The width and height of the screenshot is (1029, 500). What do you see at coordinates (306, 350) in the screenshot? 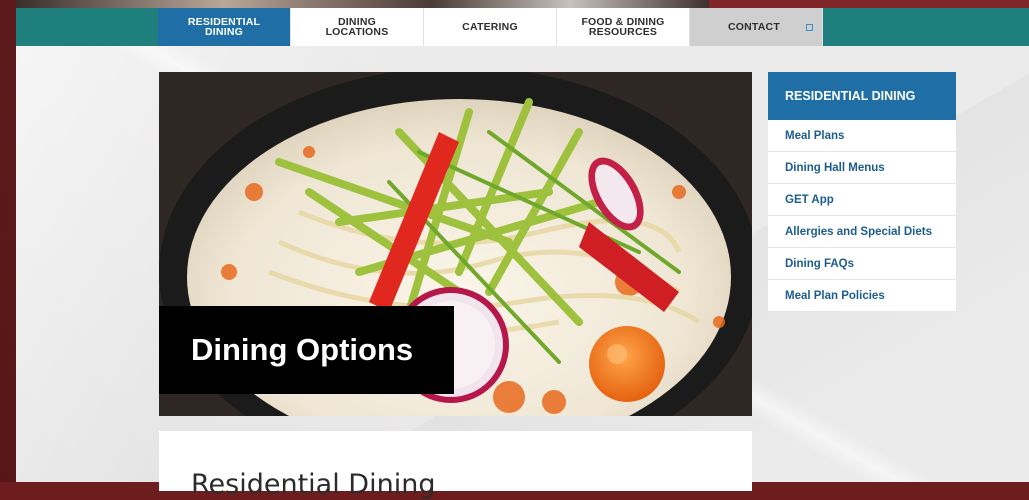
I see `hero-caption: Dining Options` at bounding box center [306, 350].